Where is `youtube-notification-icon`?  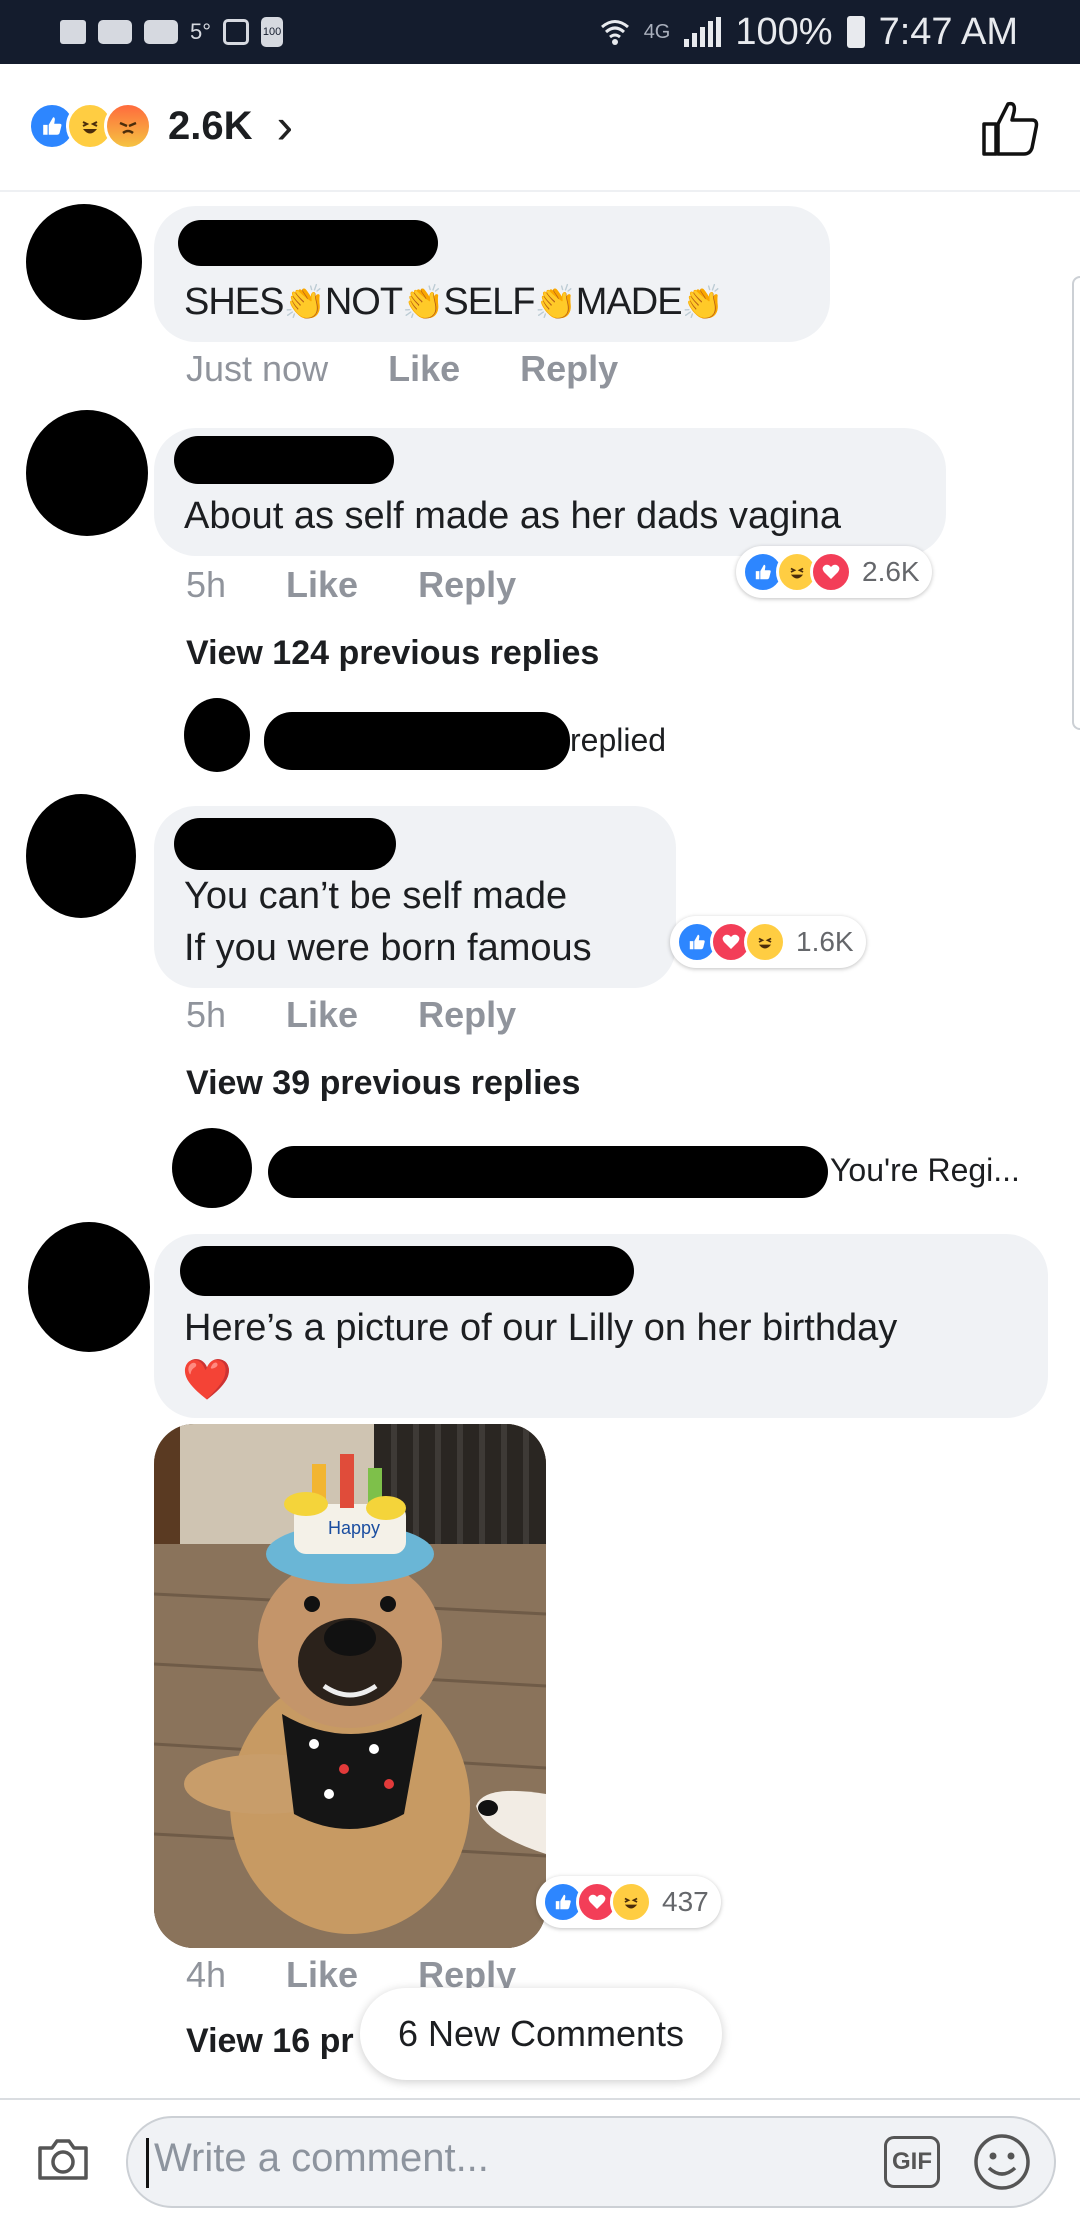 youtube-notification-icon is located at coordinates (115, 32).